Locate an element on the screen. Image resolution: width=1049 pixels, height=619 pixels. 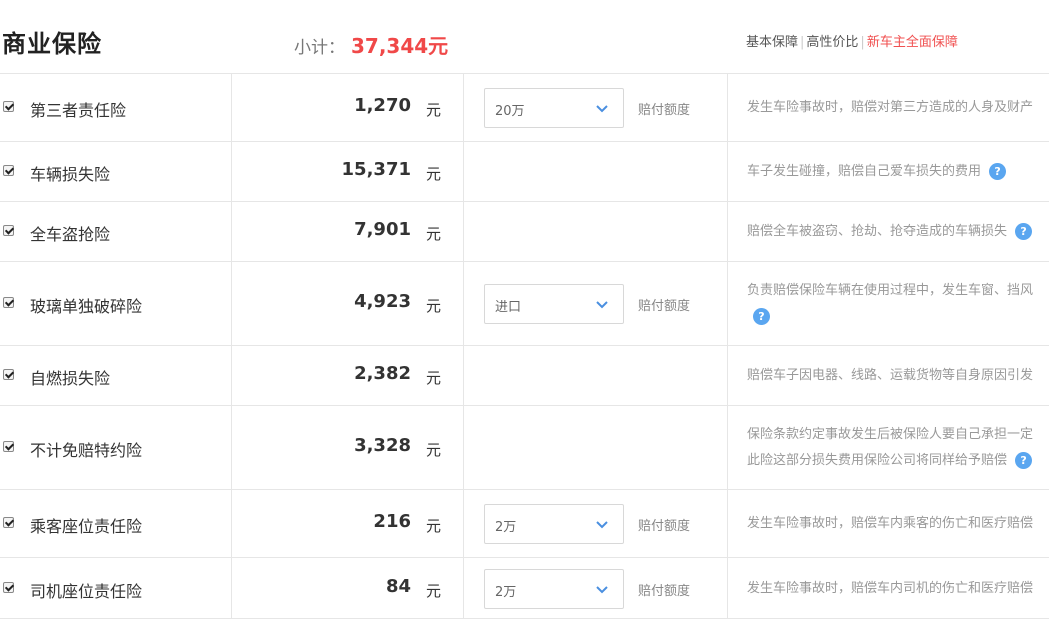
coverage-select-value: 20万 is located at coordinates (510, 111).